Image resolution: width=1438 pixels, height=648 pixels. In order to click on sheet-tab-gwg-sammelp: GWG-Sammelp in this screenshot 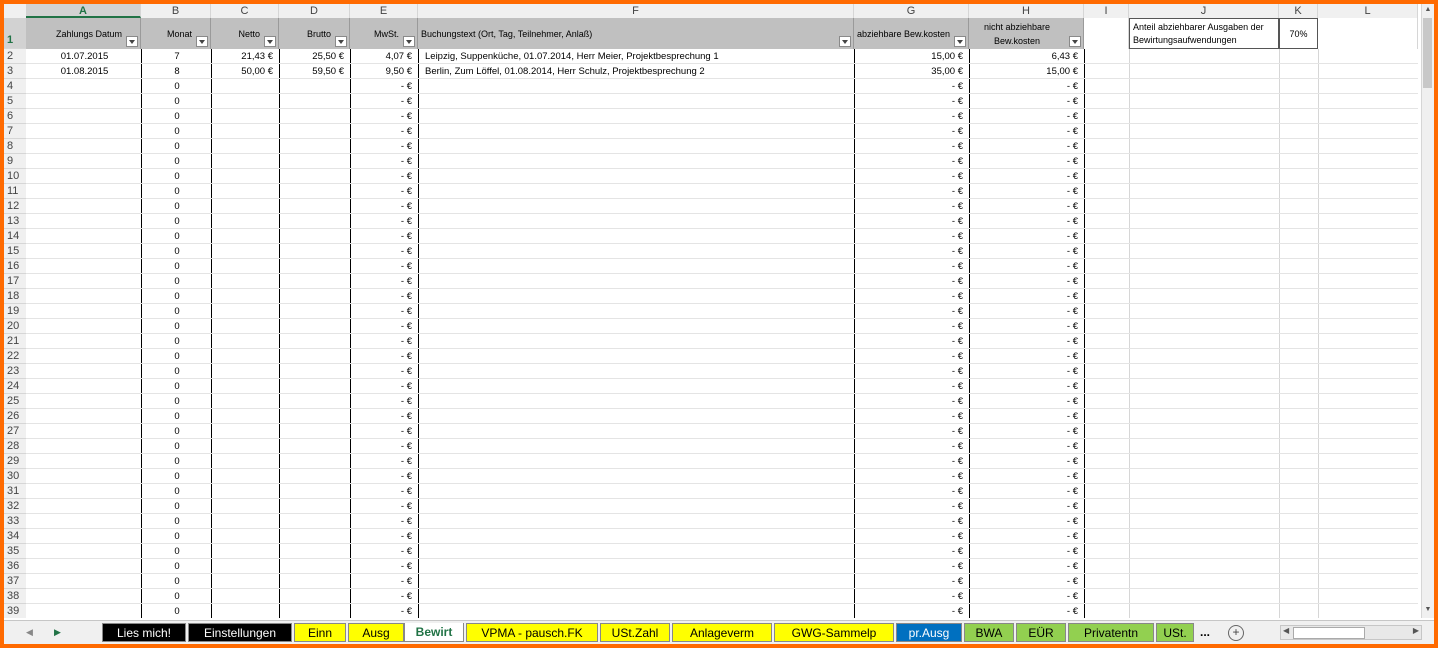, I will do `click(834, 632)`.